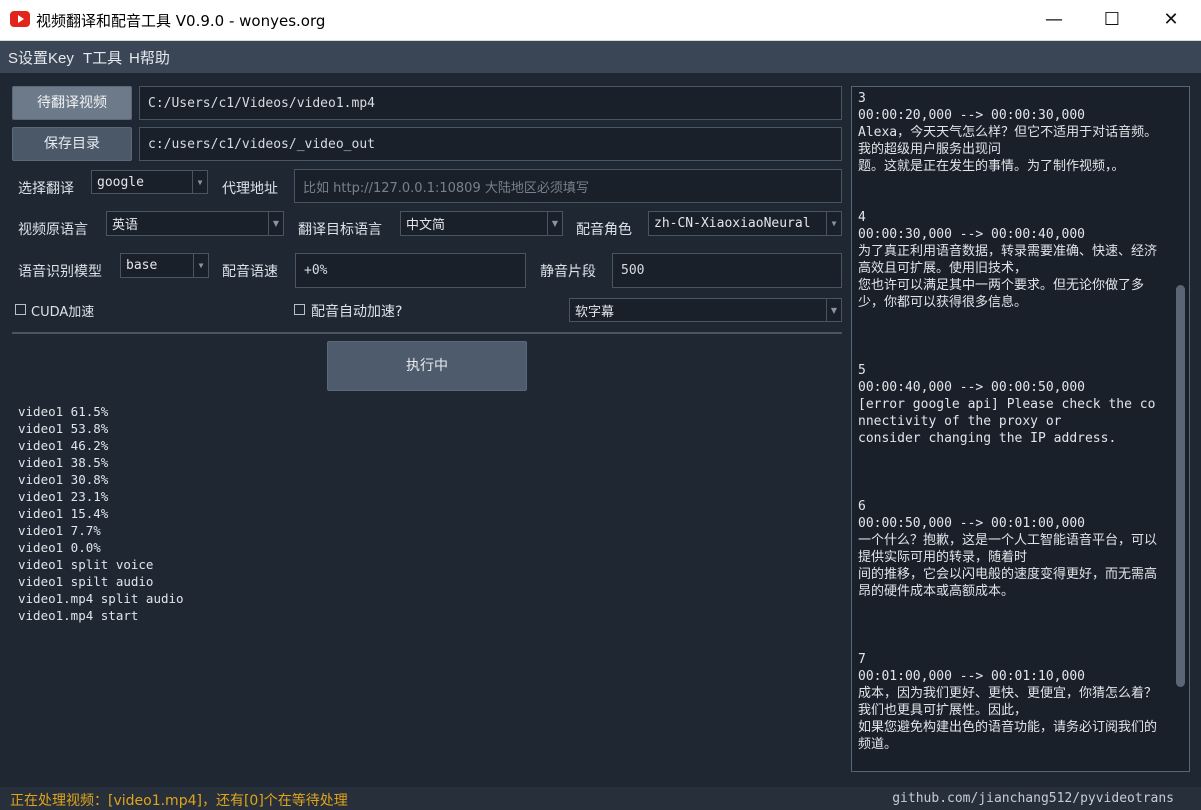 Image resolution: width=1201 pixels, height=810 pixels. What do you see at coordinates (481, 223) in the screenshot?
I see `target-lang-select: 中文简 ▼` at bounding box center [481, 223].